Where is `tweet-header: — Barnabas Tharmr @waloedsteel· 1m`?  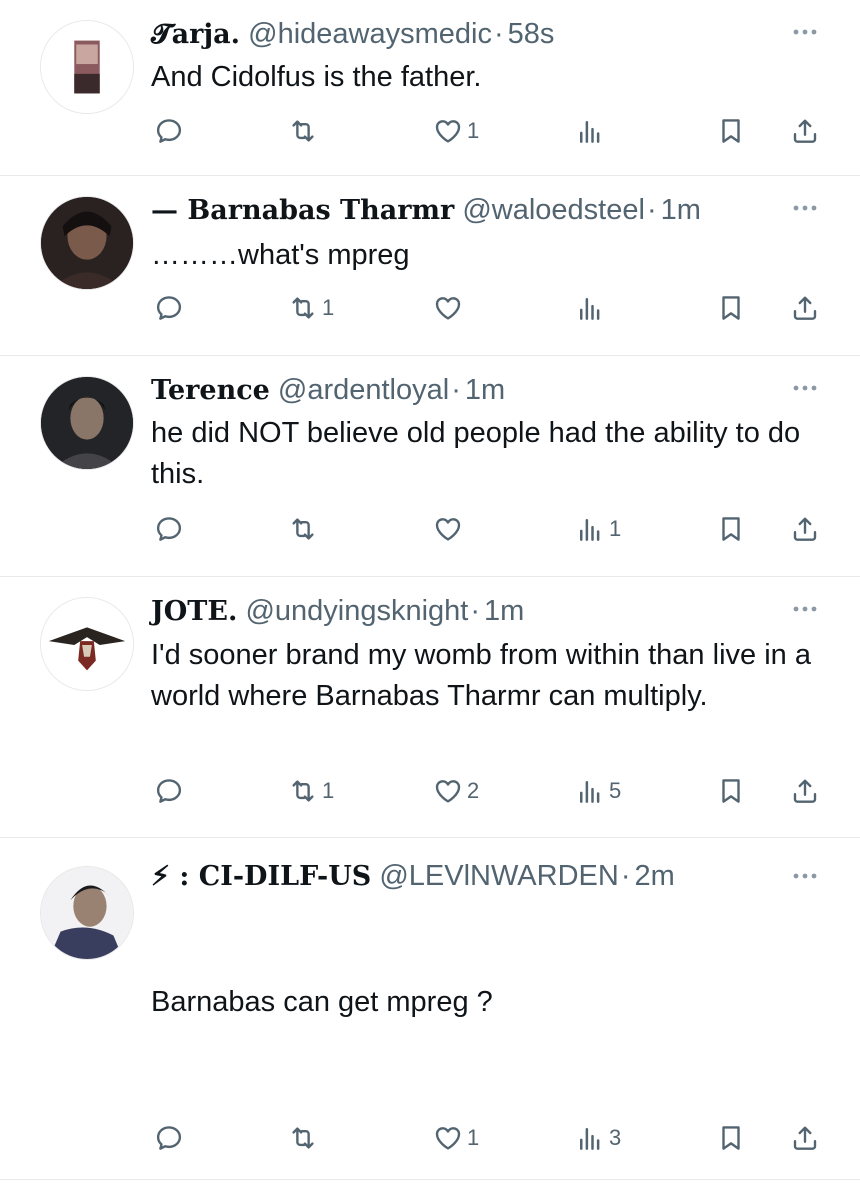 tweet-header: — Barnabas Tharmr @waloedsteel· 1m is located at coordinates (475, 210).